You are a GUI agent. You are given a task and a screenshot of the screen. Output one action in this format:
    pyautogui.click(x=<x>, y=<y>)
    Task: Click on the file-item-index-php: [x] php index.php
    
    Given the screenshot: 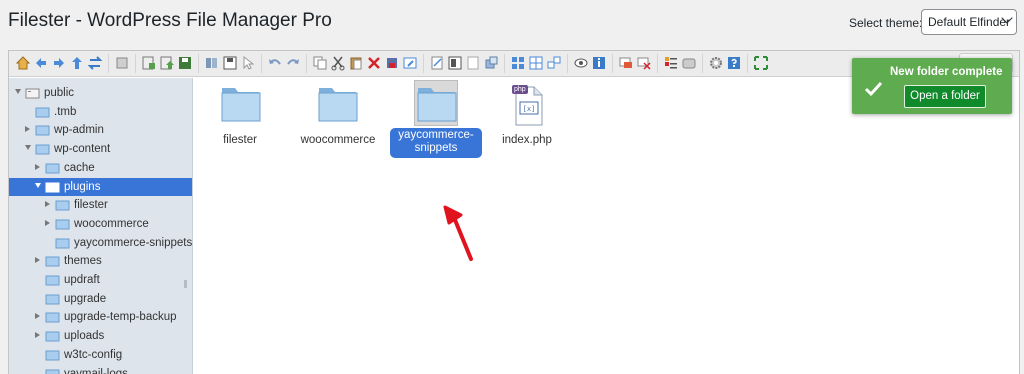 What is the action you would take?
    pyautogui.click(x=527, y=115)
    